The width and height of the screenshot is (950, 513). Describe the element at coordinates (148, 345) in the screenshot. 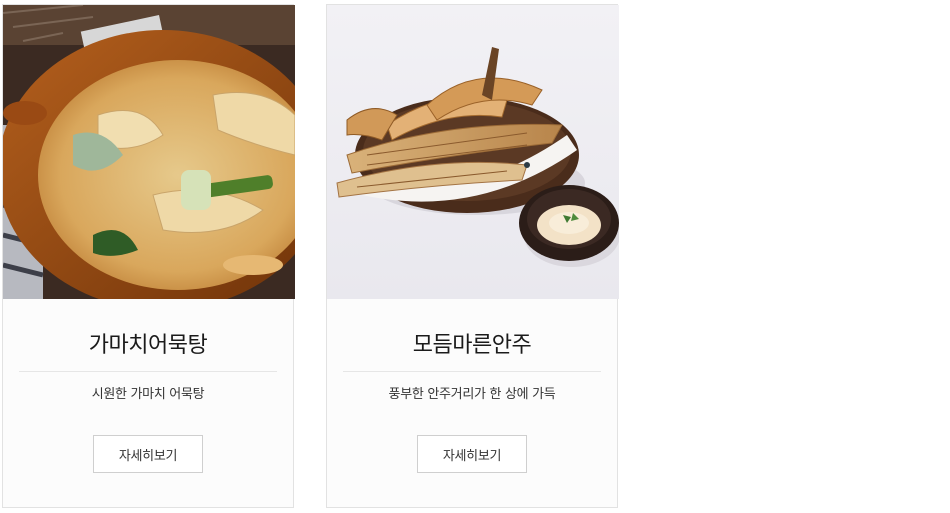

I see `menu-title: 가마치어묵탕` at that location.